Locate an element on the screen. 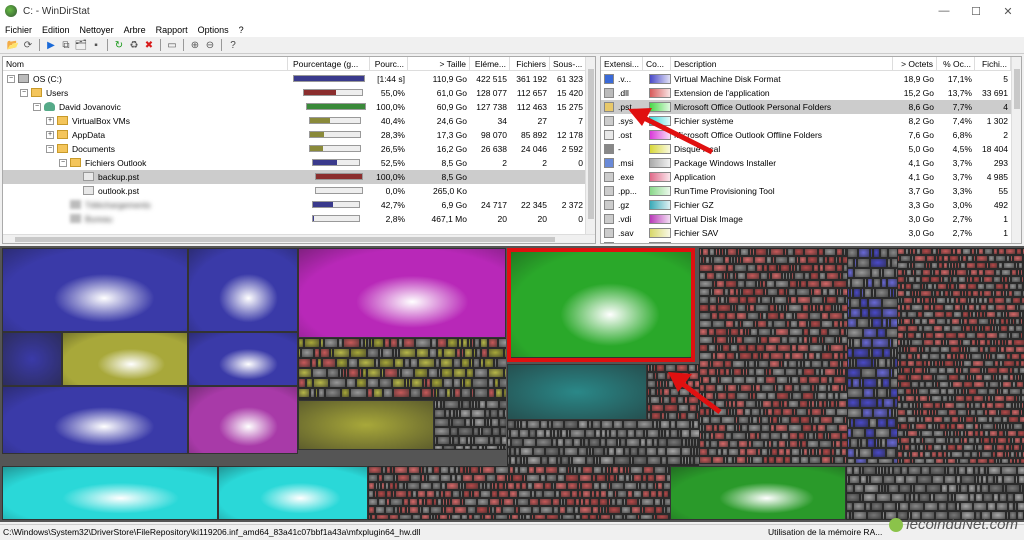  extension-cell-desc: Fichier système is located at coordinates (704, 121).